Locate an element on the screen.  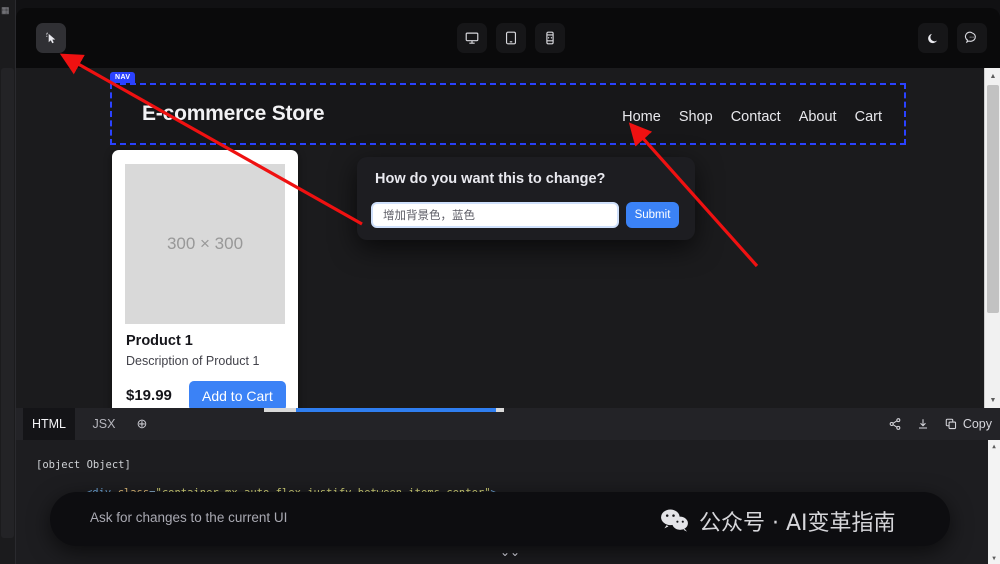
product-image-placeholder: 300 × 300 is located at coordinates (205, 244).